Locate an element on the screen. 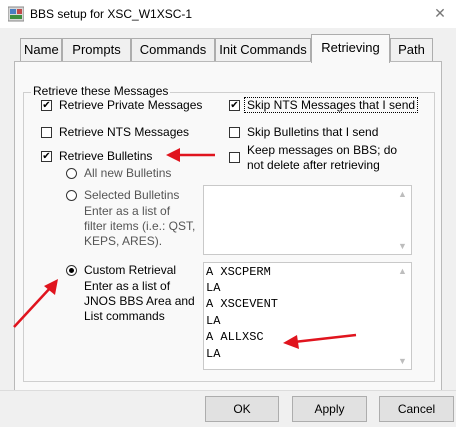 The height and width of the screenshot is (427, 456). group-legend: Retrieve these Messages is located at coordinates (101, 91).